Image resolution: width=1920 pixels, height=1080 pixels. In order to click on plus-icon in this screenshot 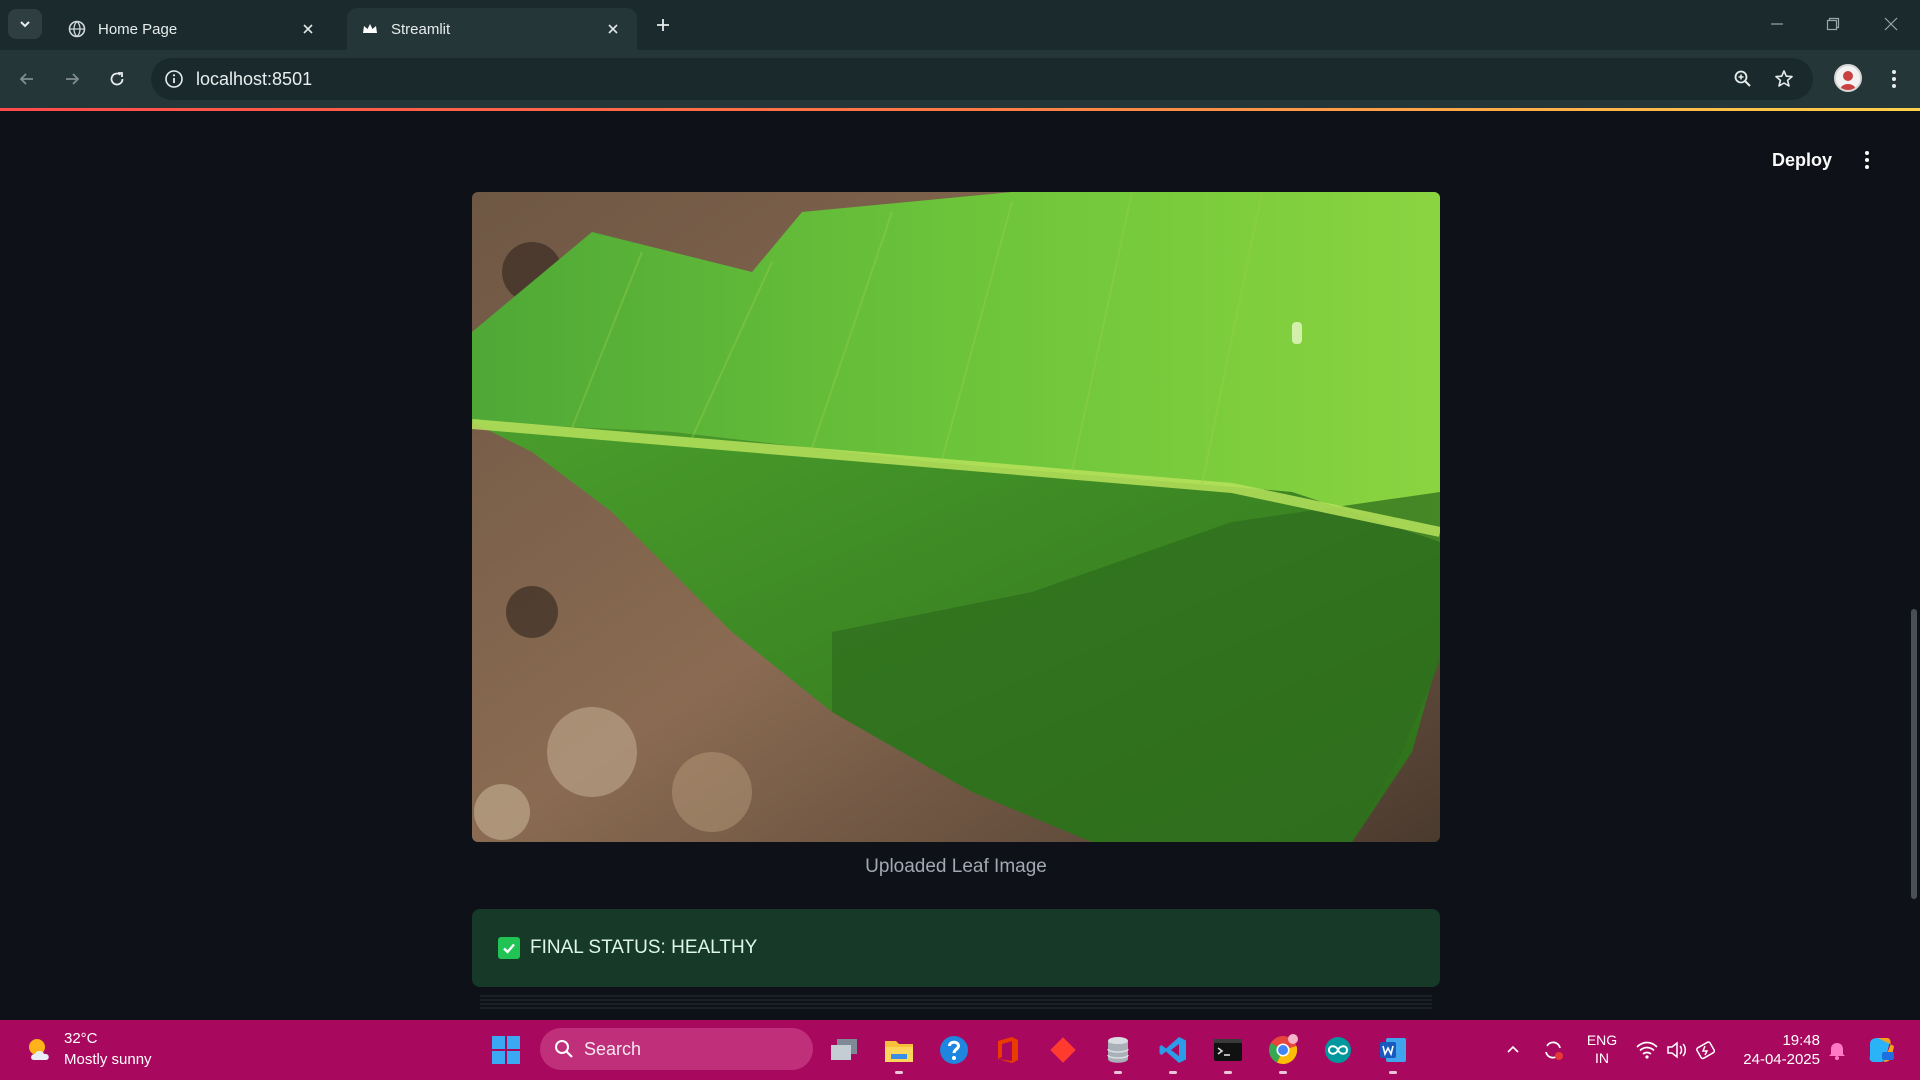, I will do `click(663, 25)`.